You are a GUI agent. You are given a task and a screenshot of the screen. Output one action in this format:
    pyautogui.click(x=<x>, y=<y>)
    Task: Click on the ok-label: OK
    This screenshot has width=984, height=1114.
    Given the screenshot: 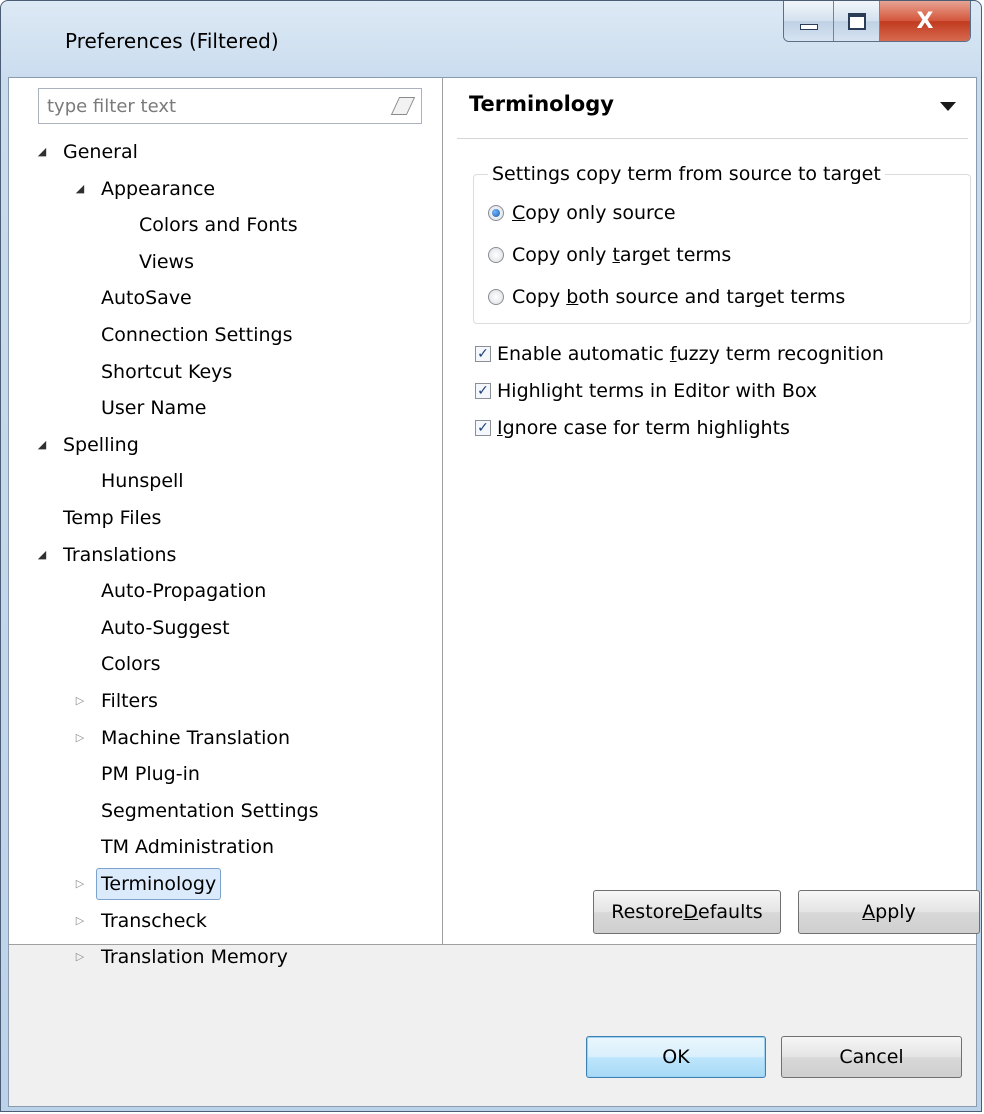 What is the action you would take?
    pyautogui.click(x=676, y=1057)
    